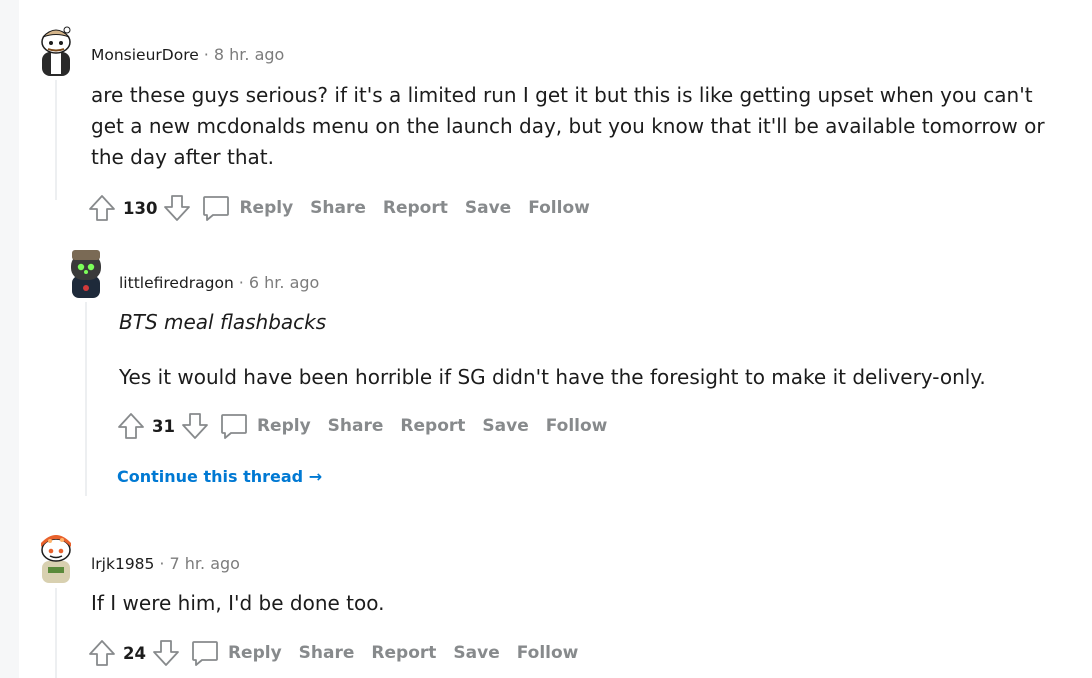  I want to click on comment-author: lrjk1985, so click(122, 564).